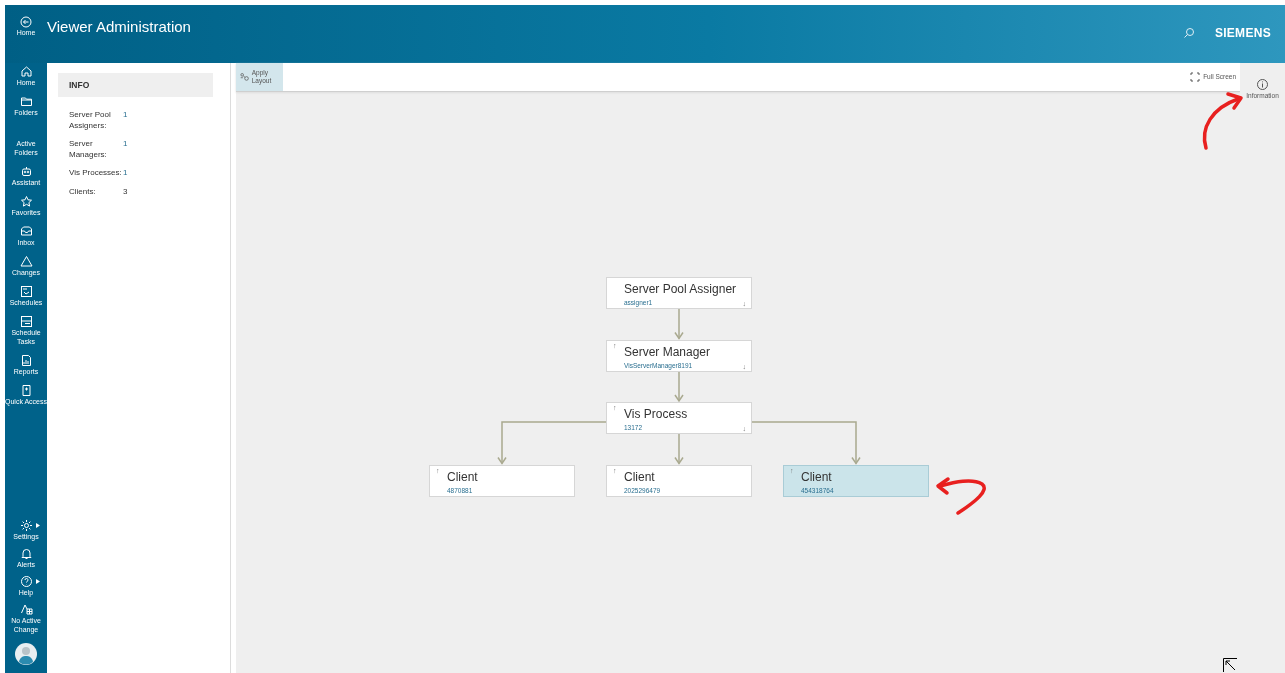  Describe the element at coordinates (244, 77) in the screenshot. I see `layout-icon` at that location.